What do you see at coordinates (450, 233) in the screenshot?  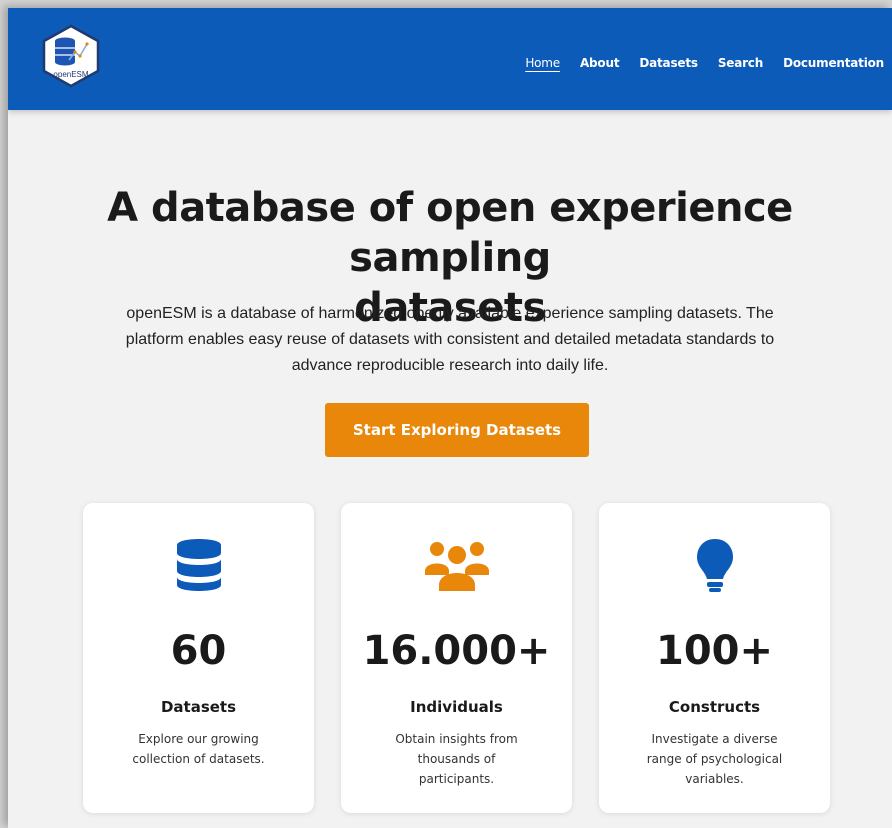 I see `hero-title-line1: A database of open experience sampling` at bounding box center [450, 233].